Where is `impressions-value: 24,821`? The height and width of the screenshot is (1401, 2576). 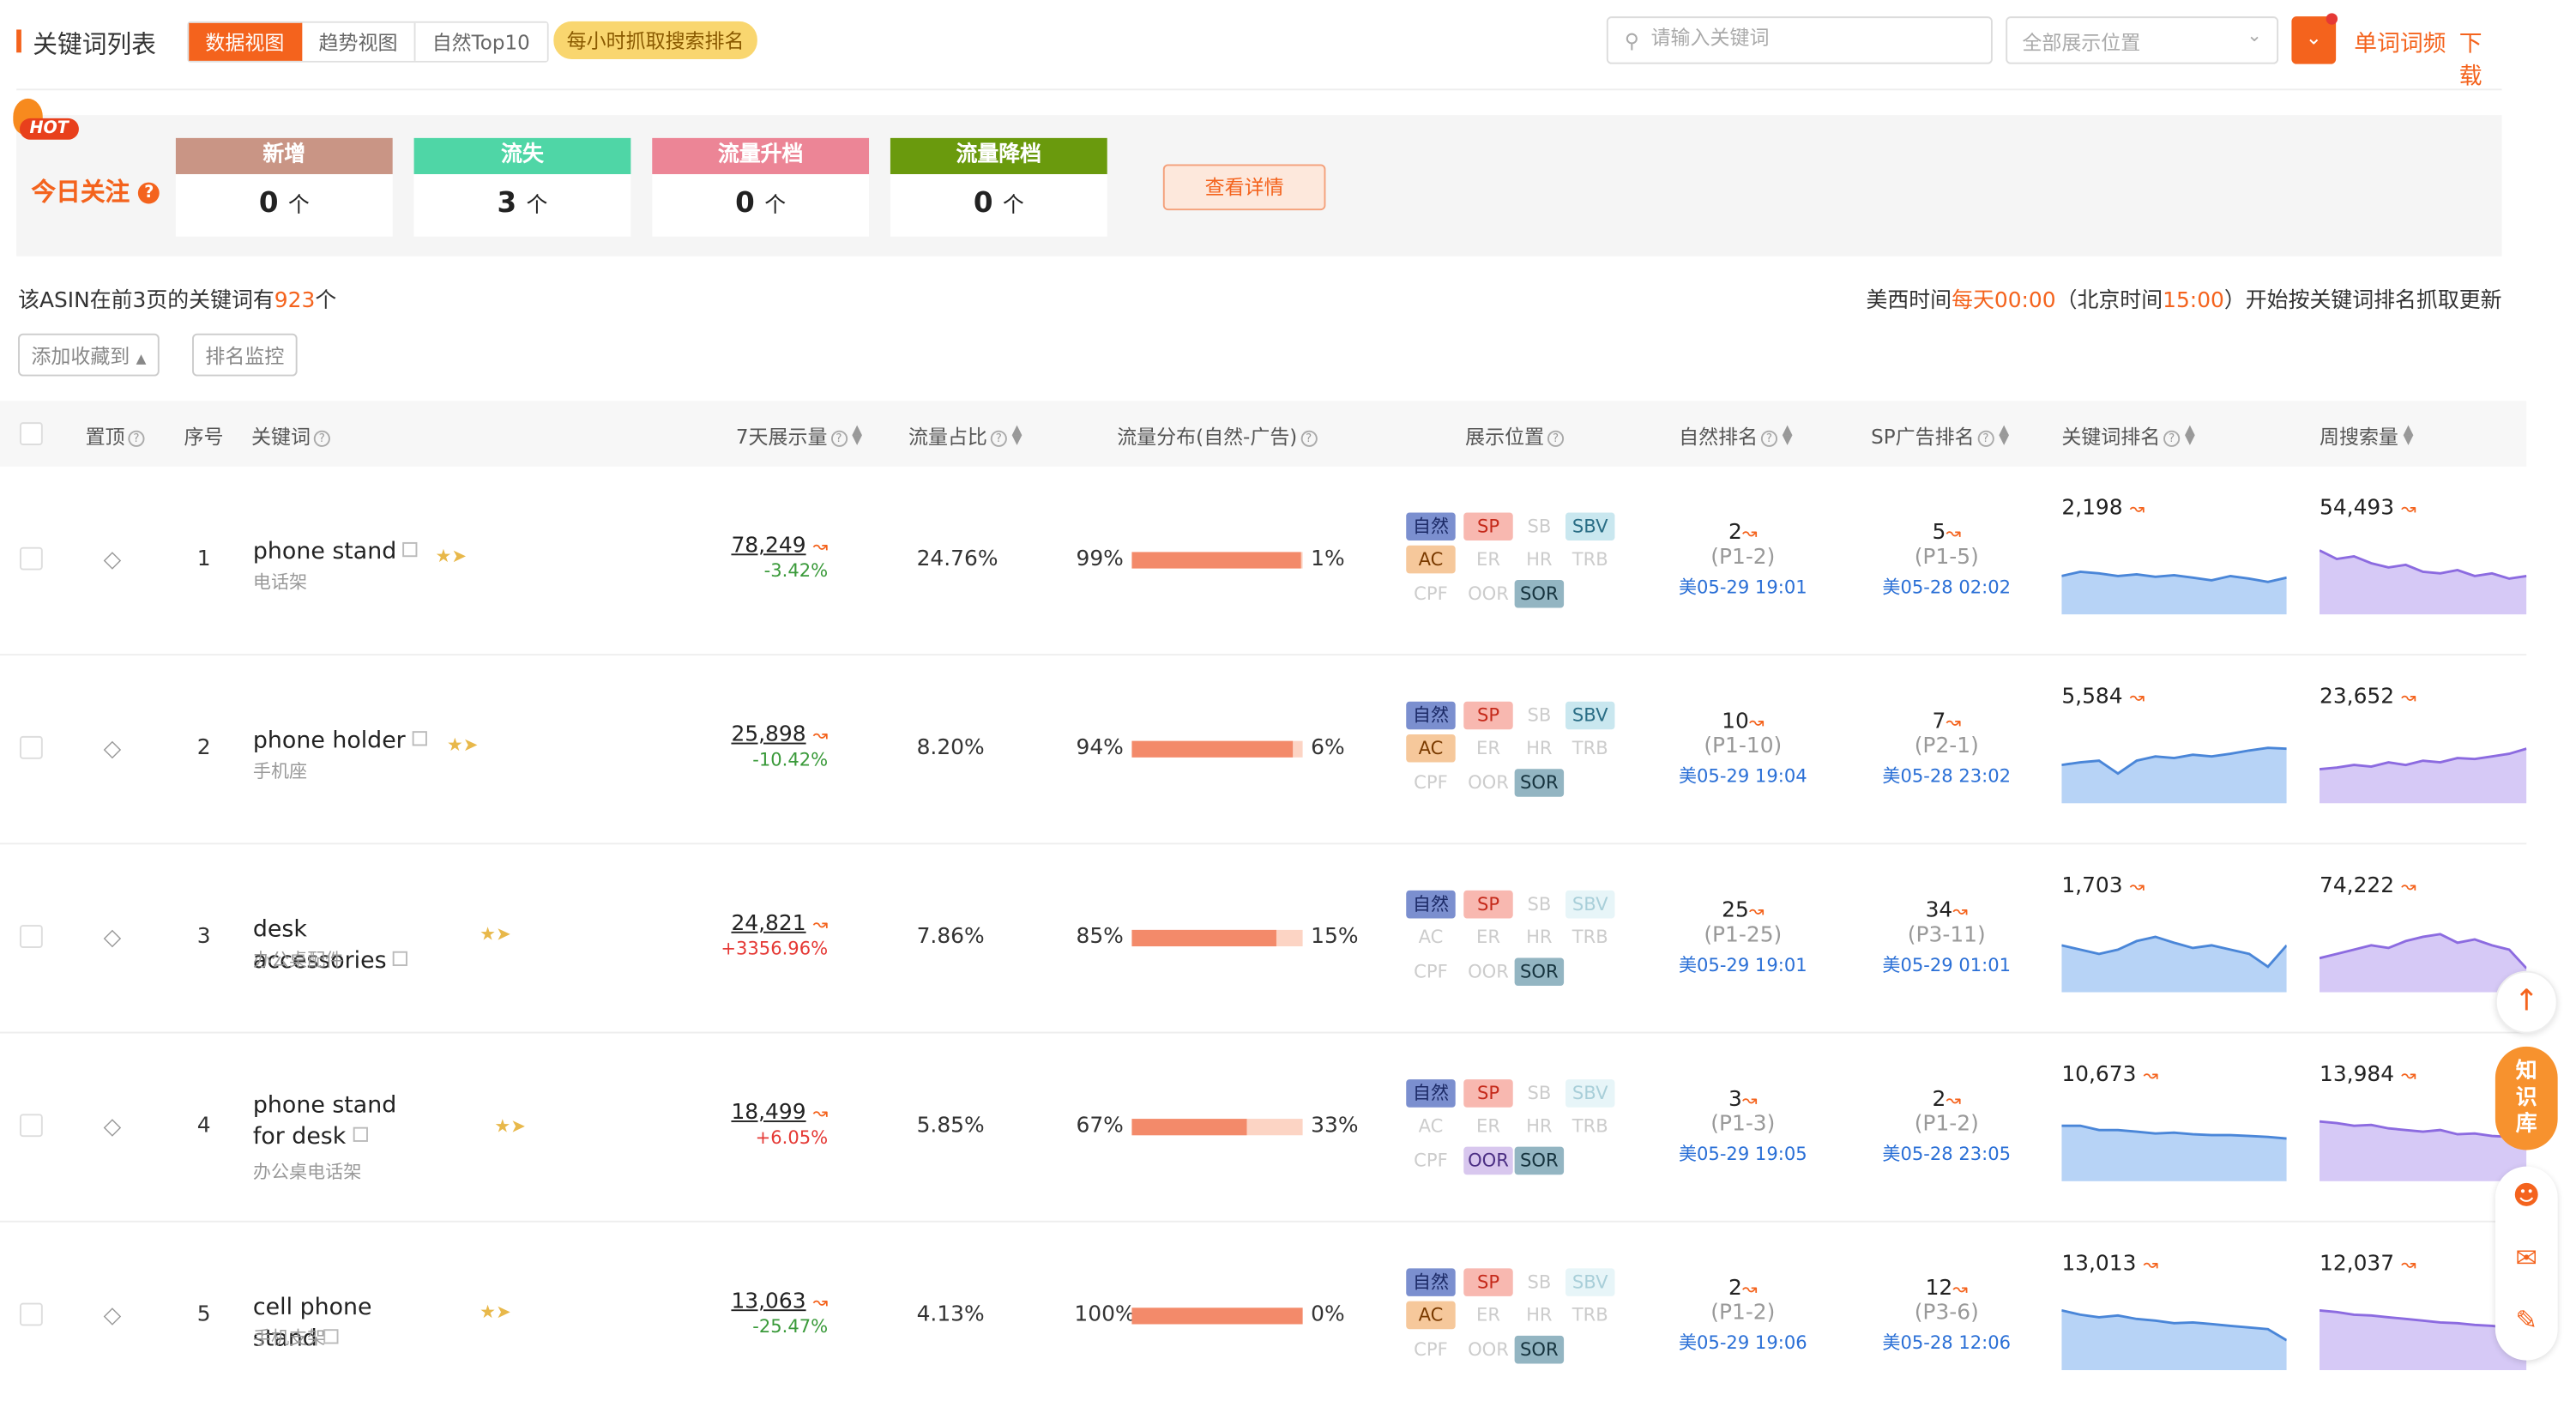
impressions-value: 24,821 is located at coordinates (768, 925).